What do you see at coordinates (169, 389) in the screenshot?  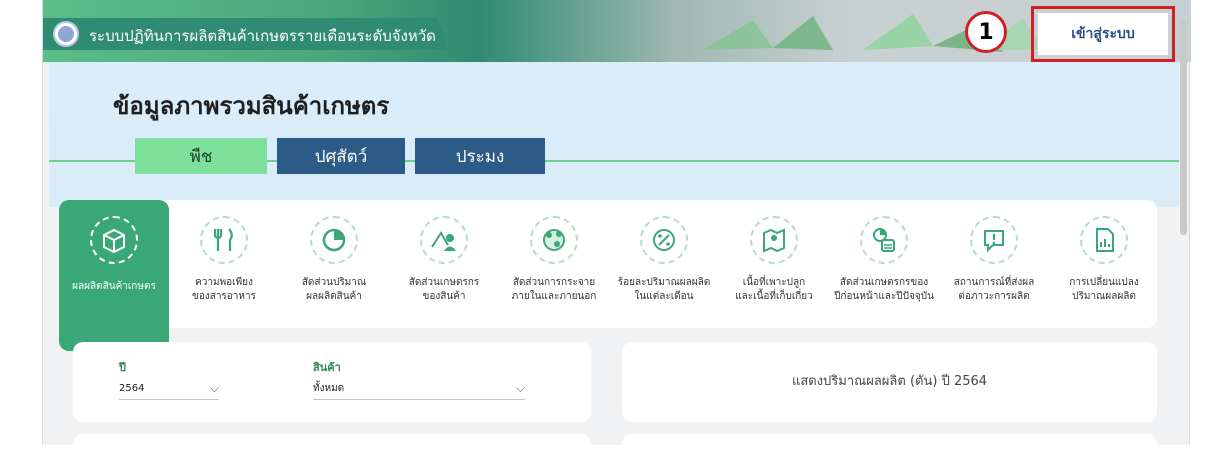 I see `year-select: 2564 ⌵` at bounding box center [169, 389].